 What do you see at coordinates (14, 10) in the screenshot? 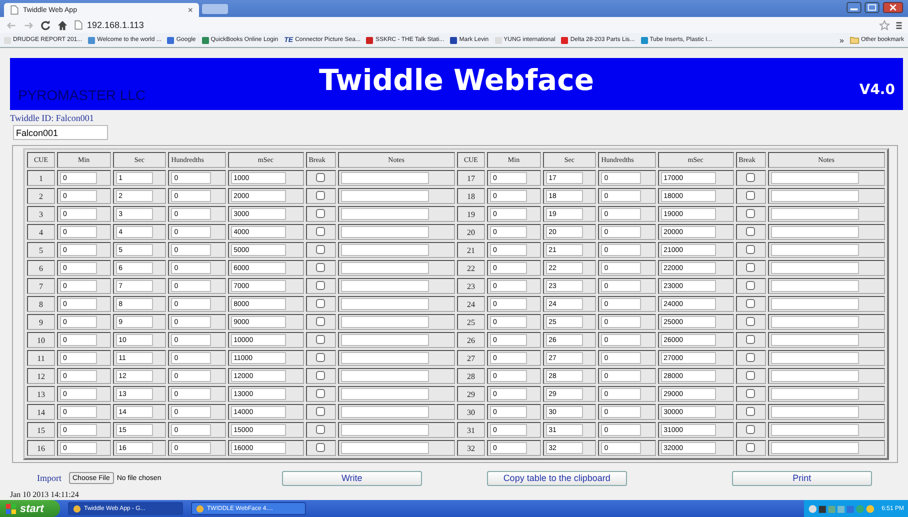
I see `page-icon` at bounding box center [14, 10].